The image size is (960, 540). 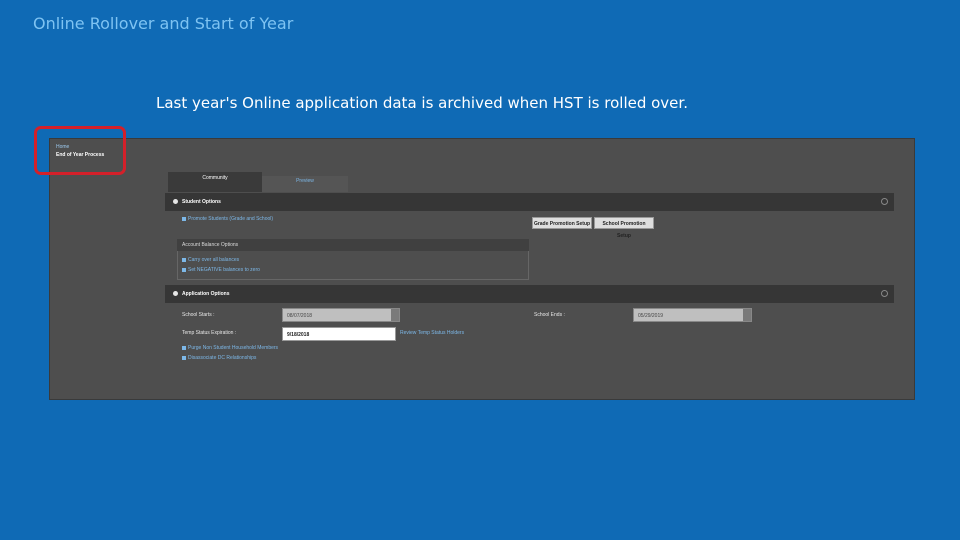 I want to click on set-negative-balances-label: Set NEGATIVE balances to zero, so click(x=224, y=270).